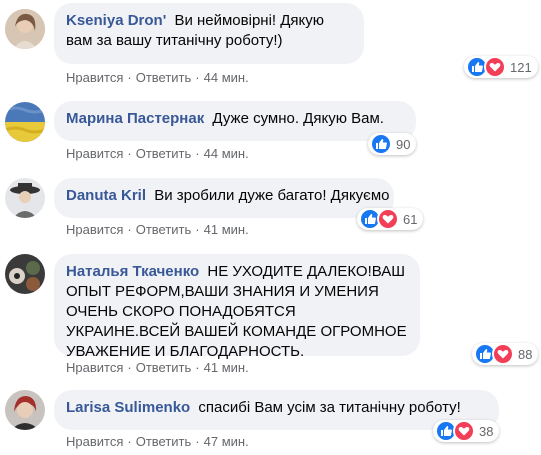 Image resolution: width=541 pixels, height=455 pixels. I want to click on comment-author: Наталья Ткаченко, so click(132, 271).